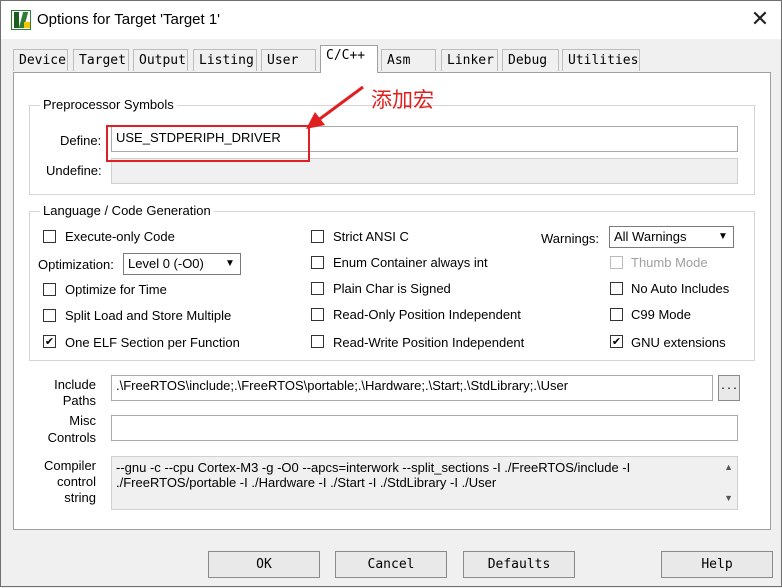 Image resolution: width=782 pixels, height=588 pixels. I want to click on annotation-text: 添加宏, so click(402, 100).